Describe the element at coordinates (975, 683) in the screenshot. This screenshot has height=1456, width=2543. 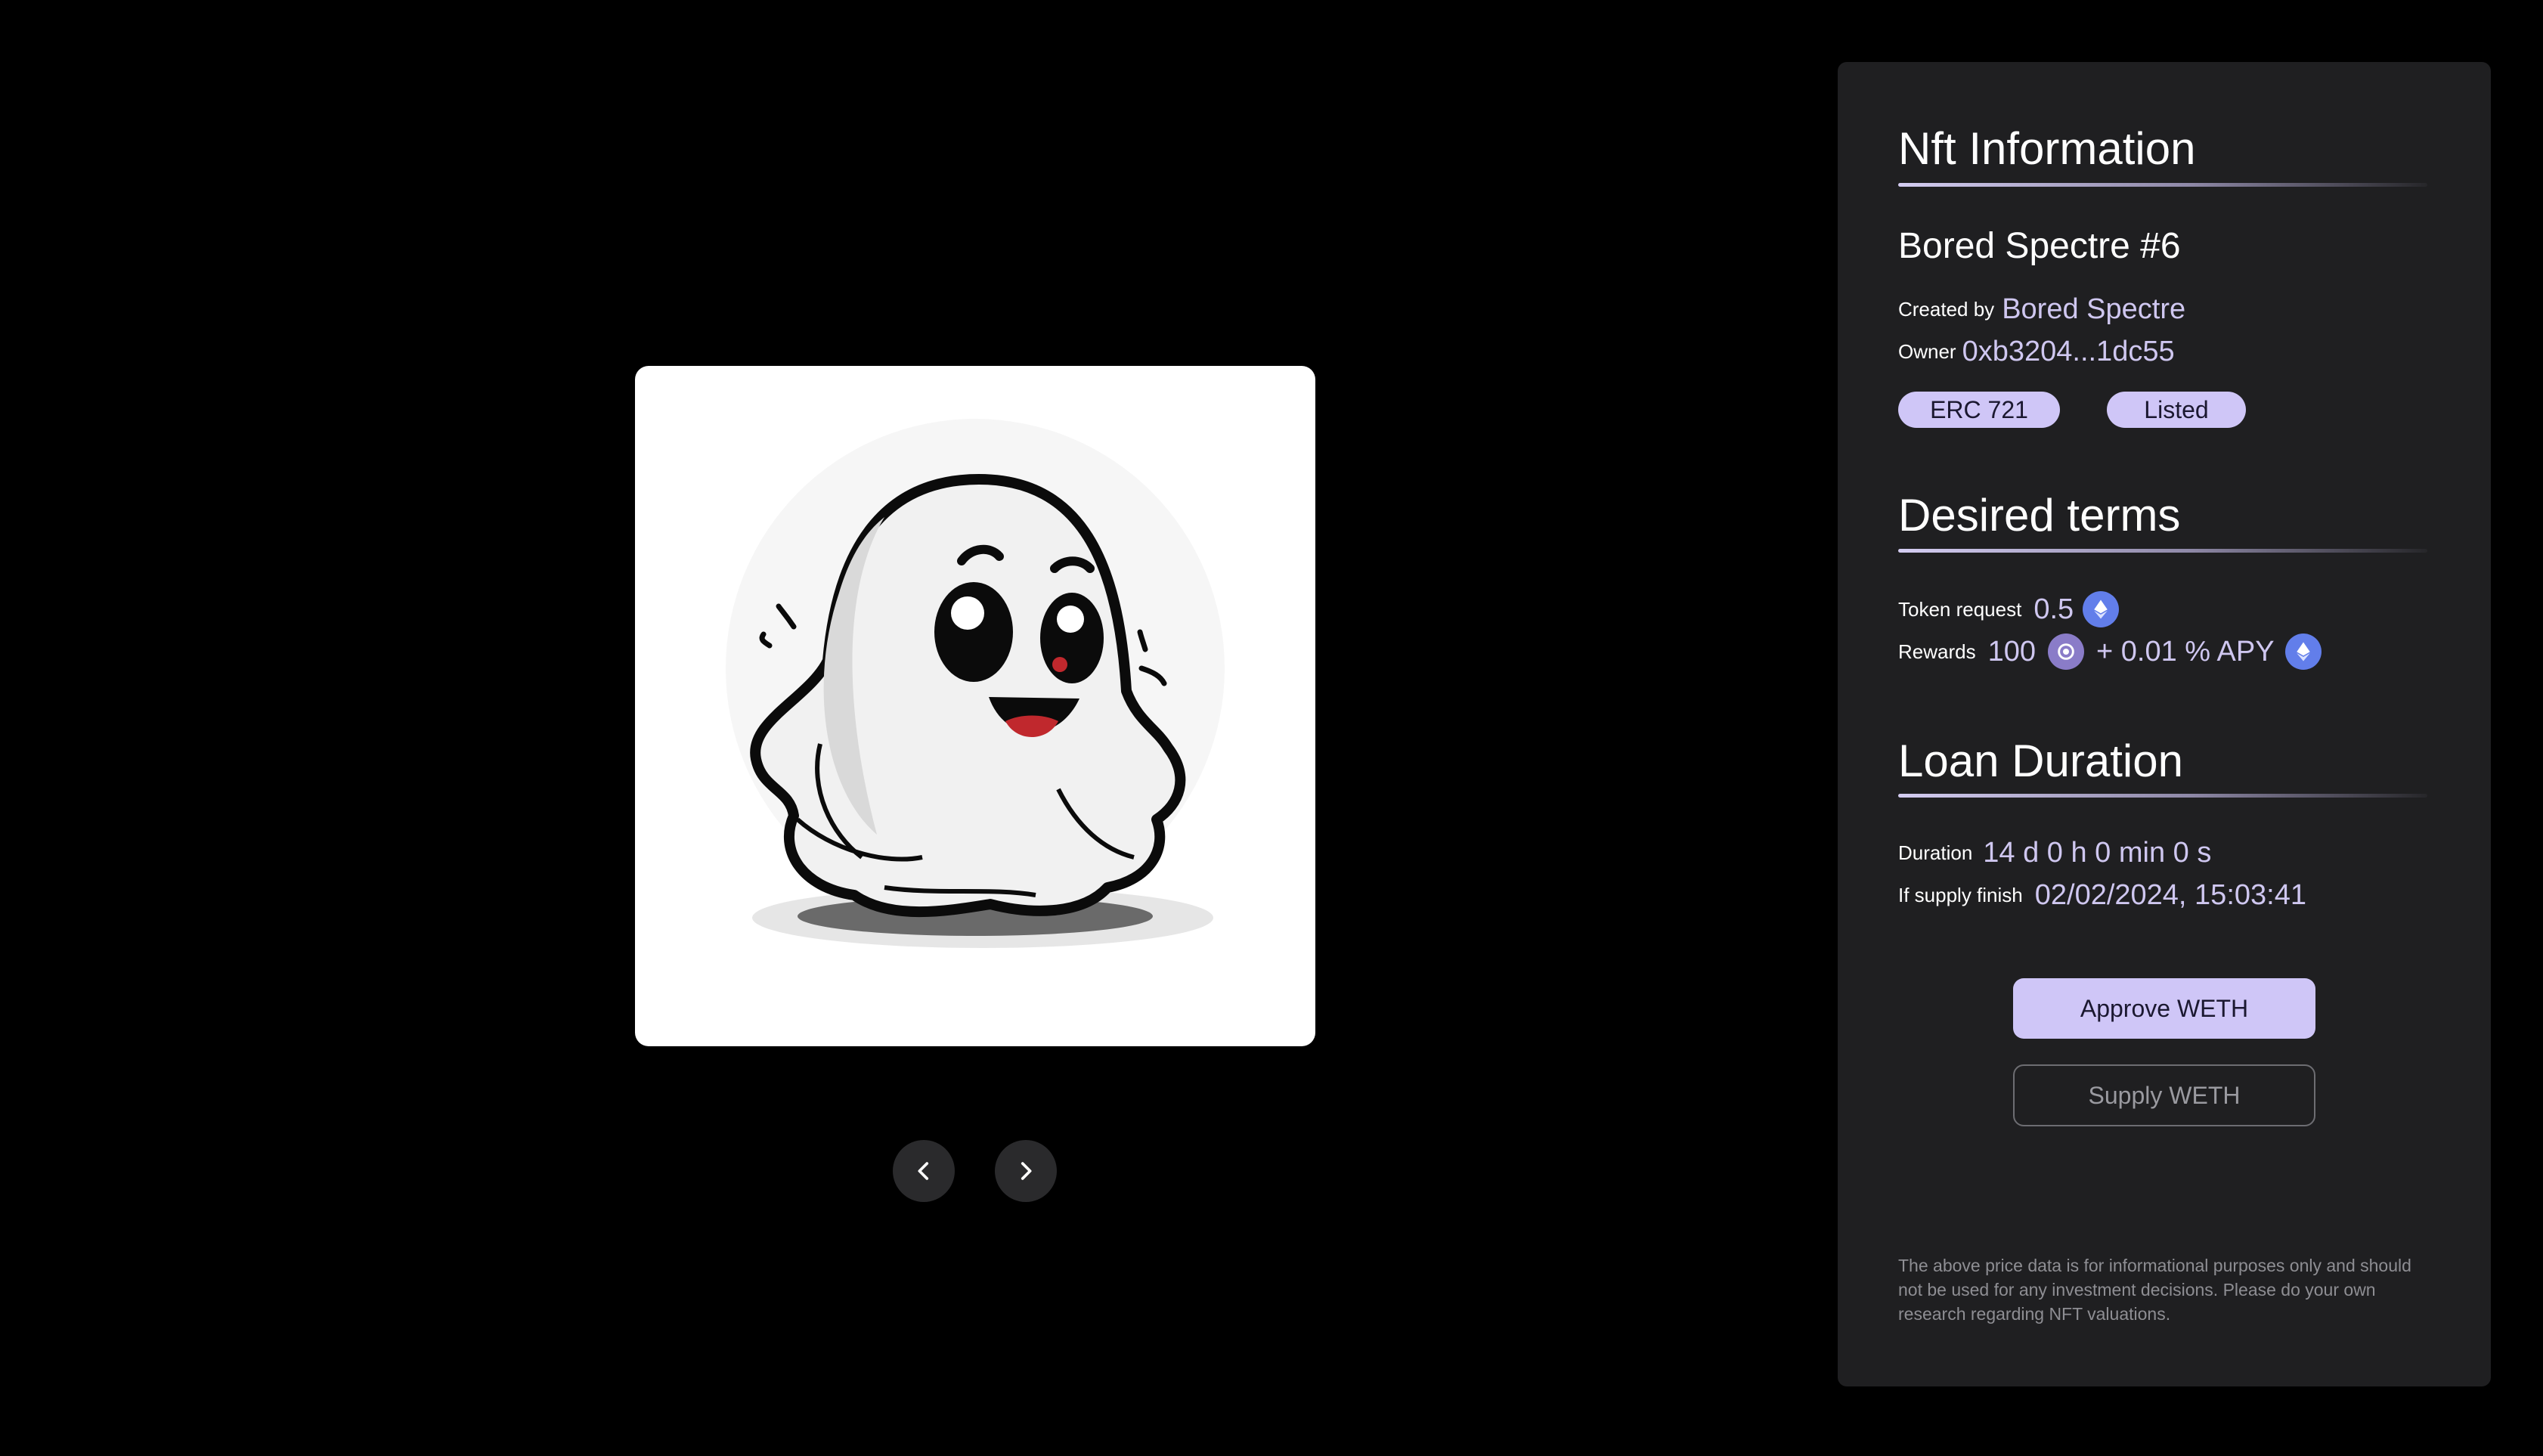
I see `ghost-illustration` at that location.